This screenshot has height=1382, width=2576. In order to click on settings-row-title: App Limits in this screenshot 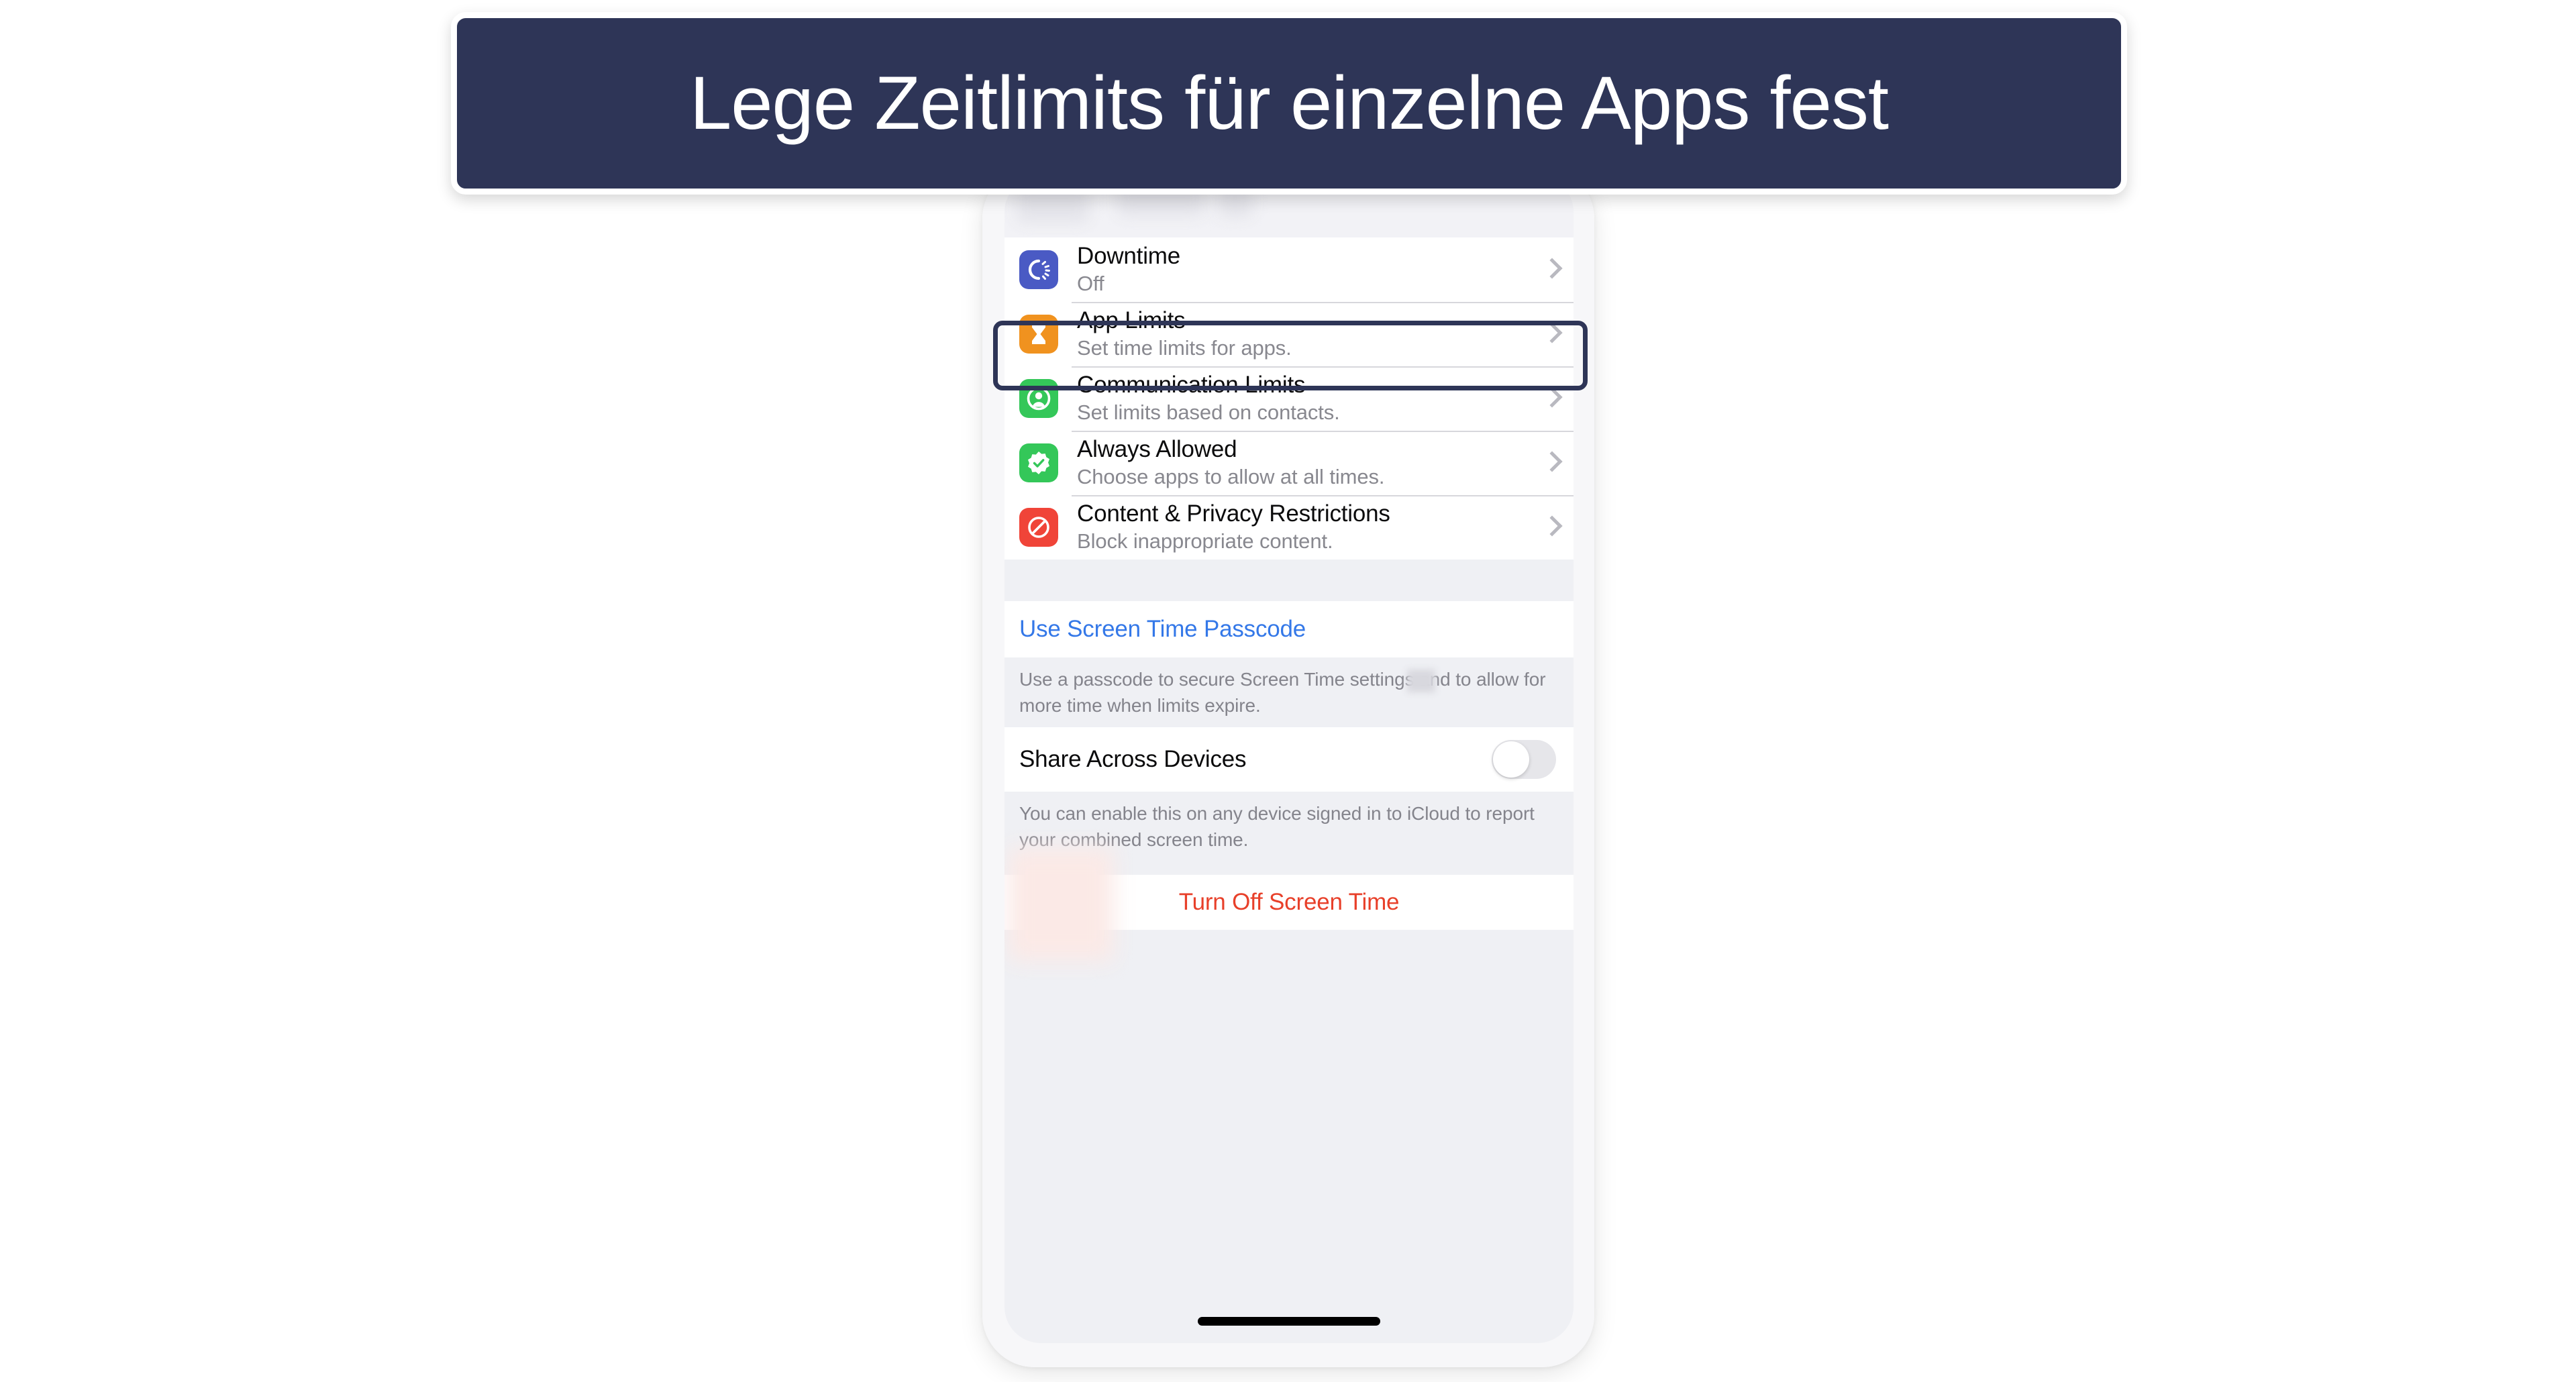, I will do `click(1131, 320)`.